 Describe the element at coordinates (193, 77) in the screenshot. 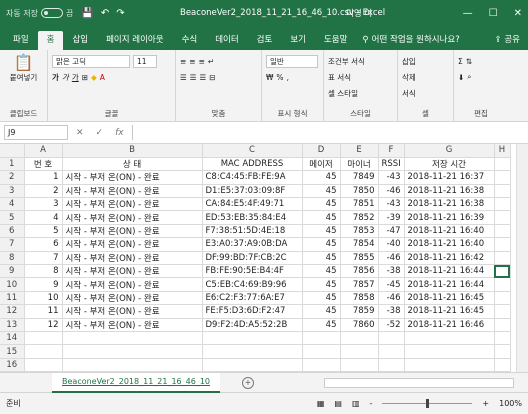

I see `align-center-icon: ☰` at that location.